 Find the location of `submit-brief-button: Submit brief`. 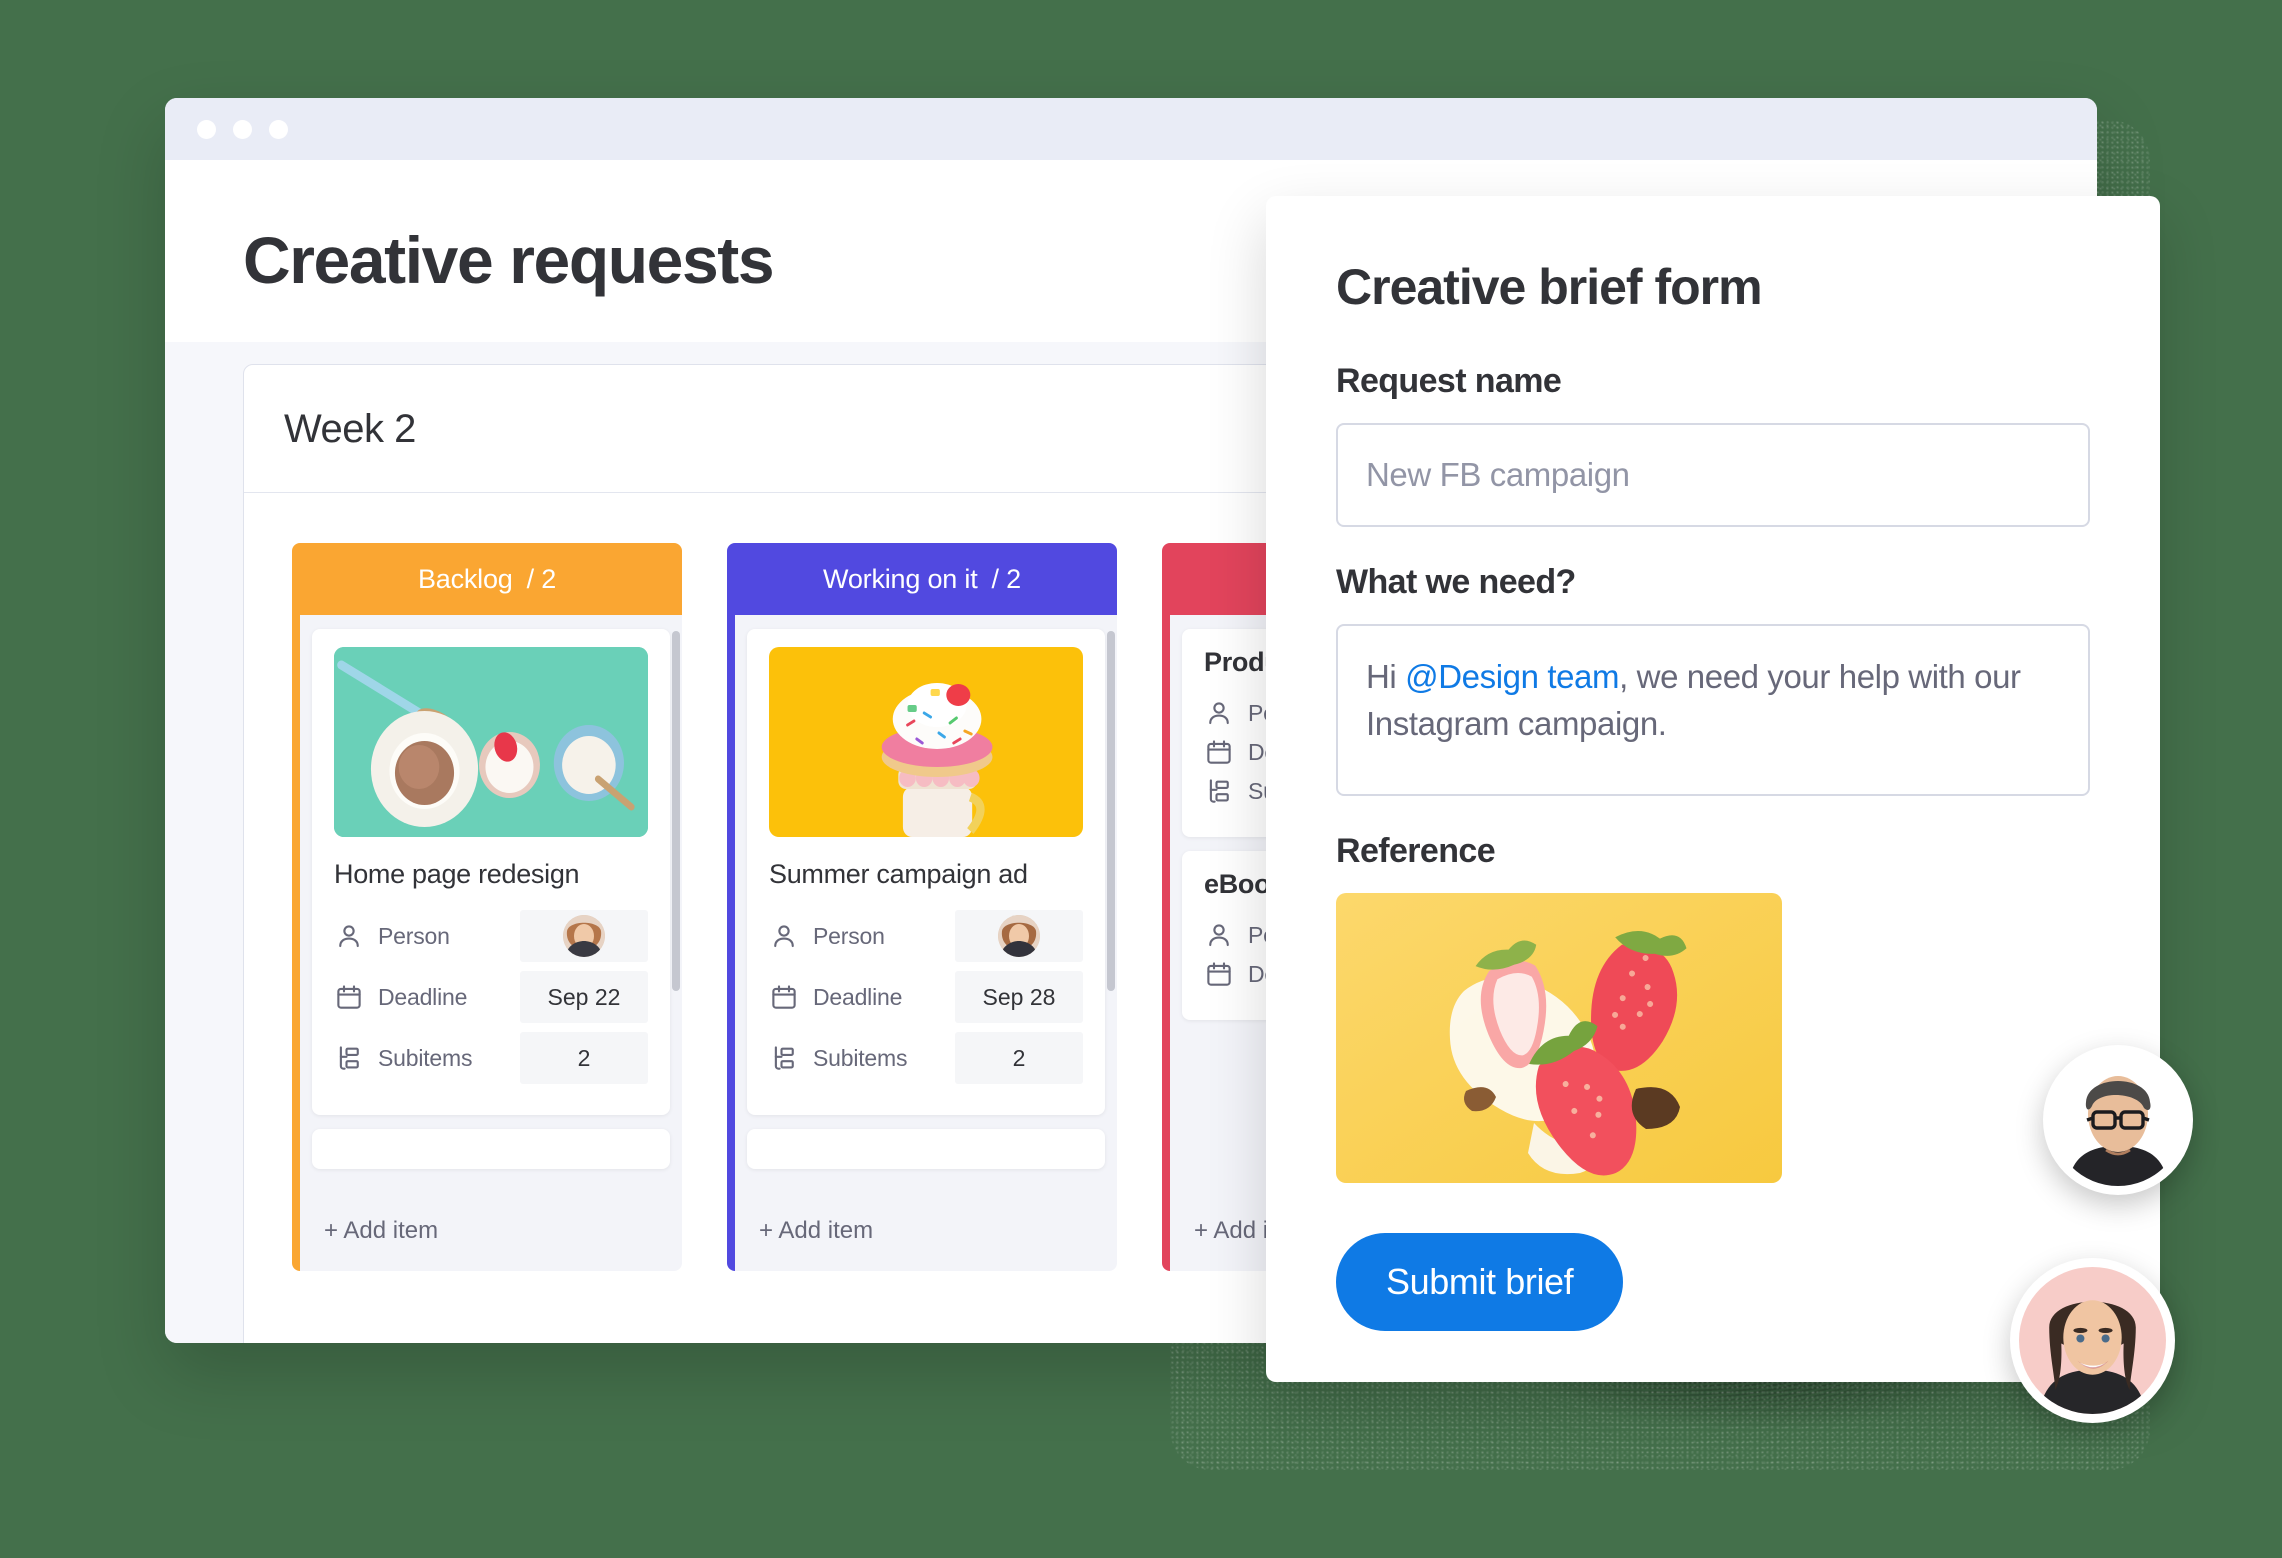

submit-brief-button: Submit brief is located at coordinates (1480, 1282).